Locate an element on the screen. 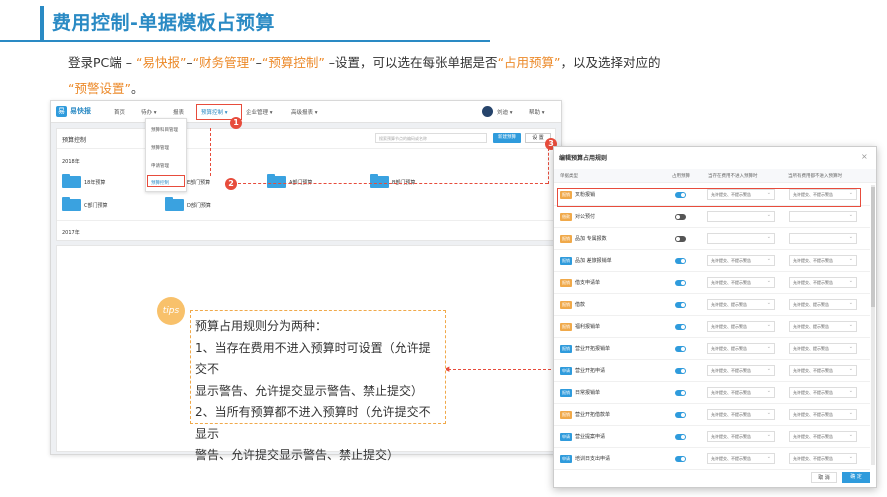 Image resolution: width=887 pixels, height=497 pixels. ok-button: 确 定 is located at coordinates (856, 477).